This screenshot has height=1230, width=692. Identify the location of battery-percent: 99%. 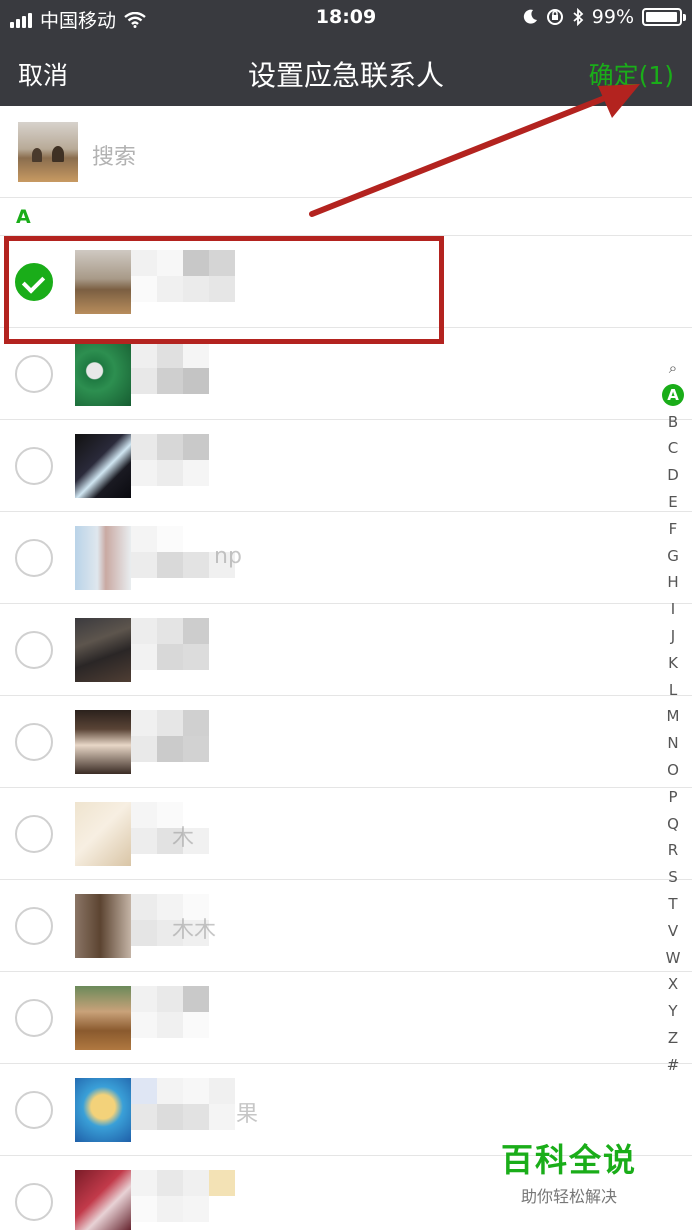
(612, 17).